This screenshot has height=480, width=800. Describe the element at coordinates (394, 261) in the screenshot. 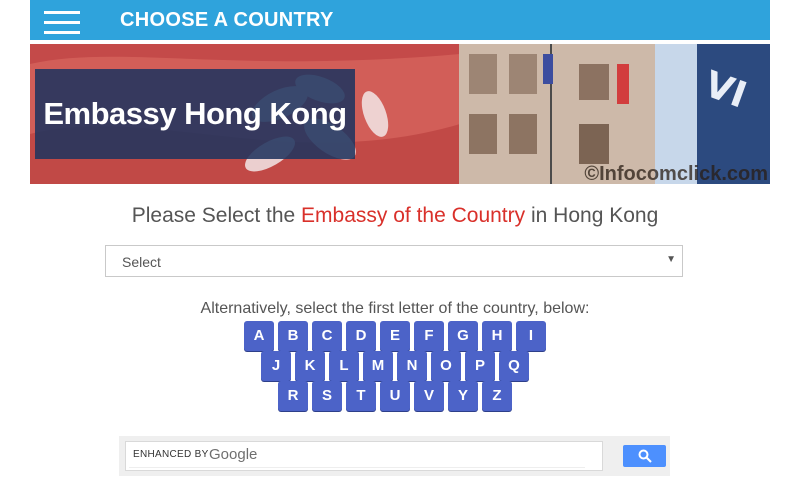

I see `country-select: Select ▼` at that location.